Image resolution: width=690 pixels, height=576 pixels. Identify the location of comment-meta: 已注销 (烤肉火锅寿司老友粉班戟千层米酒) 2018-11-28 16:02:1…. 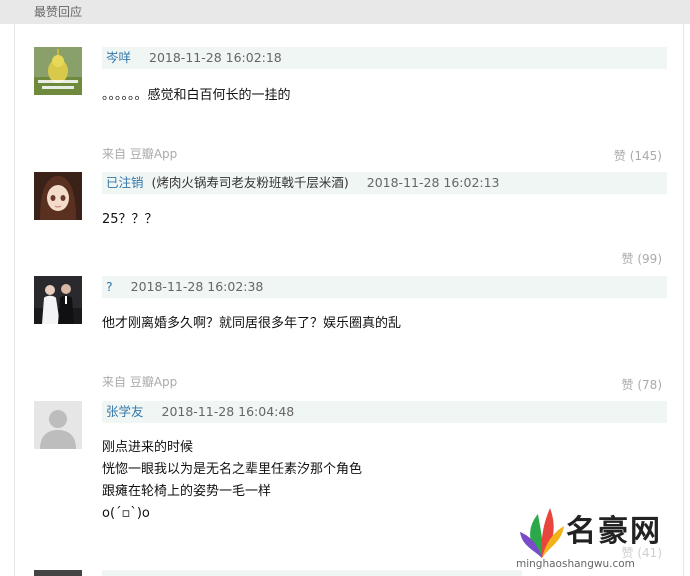
(384, 183).